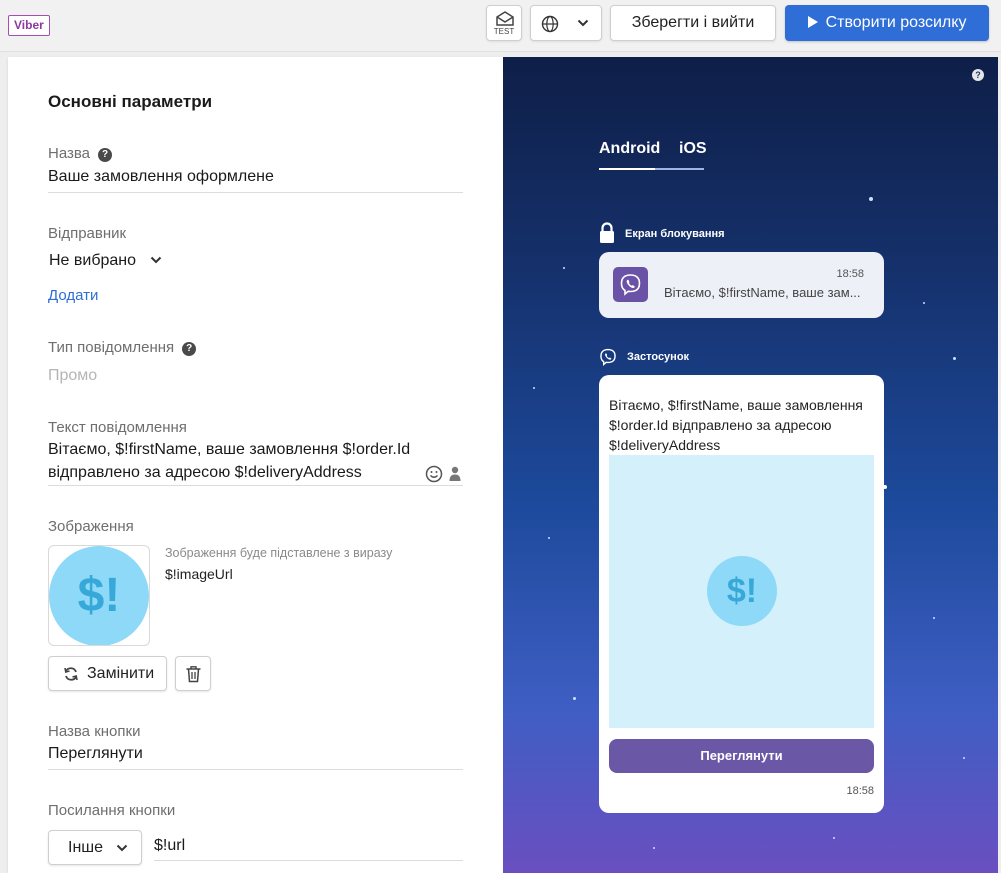 The image size is (1001, 873). What do you see at coordinates (130, 101) in the screenshot?
I see `section-title: Основні параметри` at bounding box center [130, 101].